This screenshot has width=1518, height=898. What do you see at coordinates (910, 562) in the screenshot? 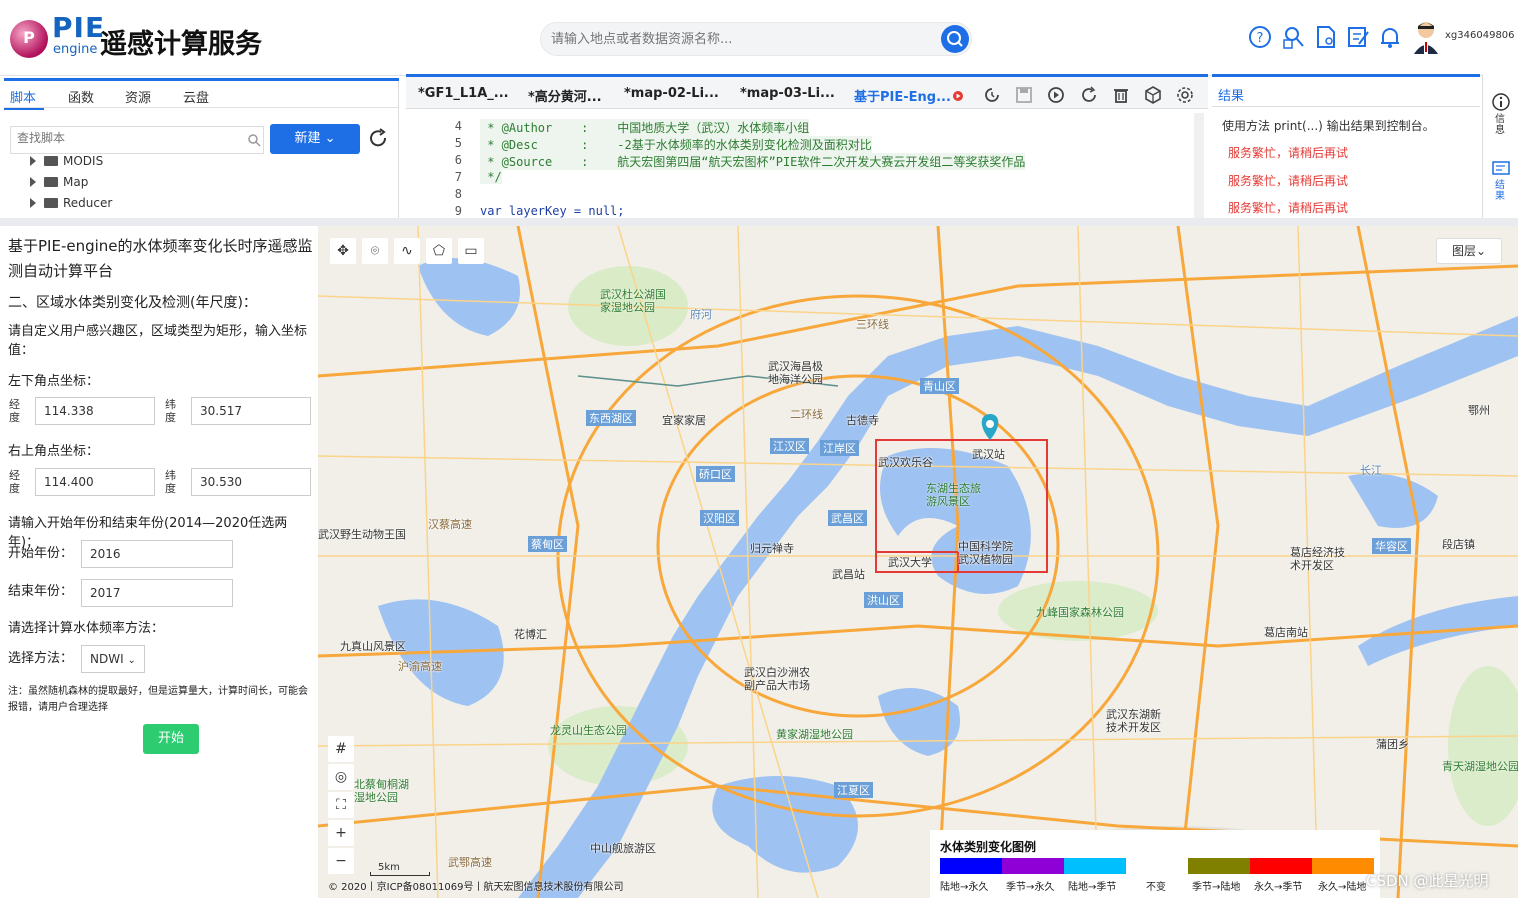
I see `place-label: 武汉大学` at bounding box center [910, 562].